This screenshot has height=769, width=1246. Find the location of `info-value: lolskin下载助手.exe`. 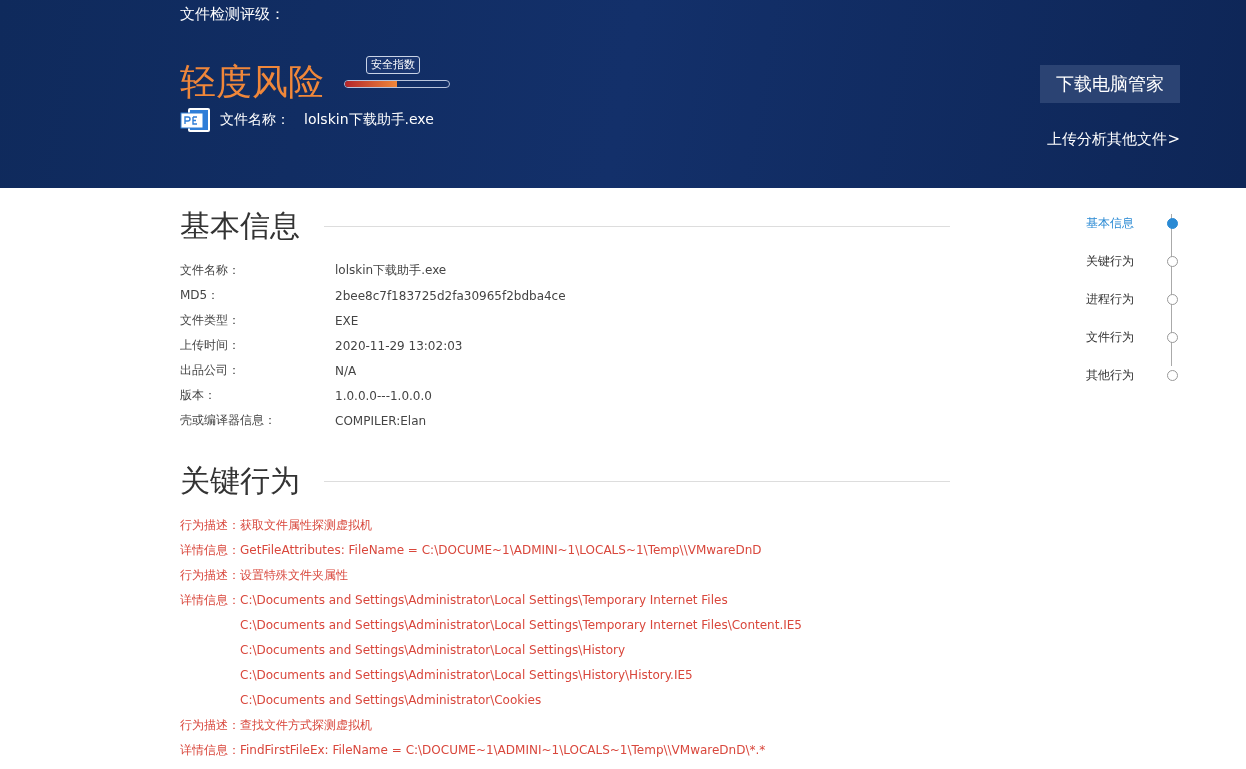

info-value: lolskin下载助手.exe is located at coordinates (391, 270).